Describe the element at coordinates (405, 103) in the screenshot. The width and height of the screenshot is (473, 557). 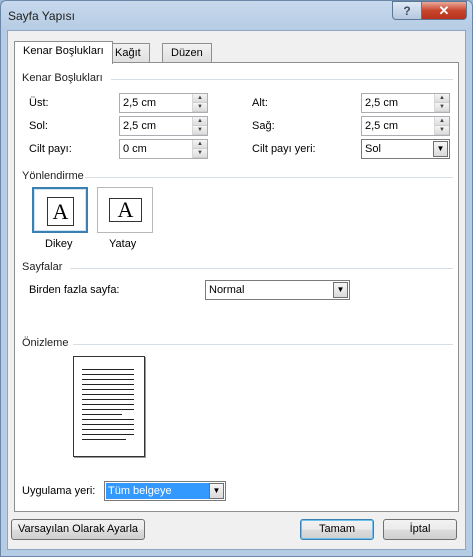
I see `bottom-margin-spinner: 2,5 cm ▲ ▼` at that location.